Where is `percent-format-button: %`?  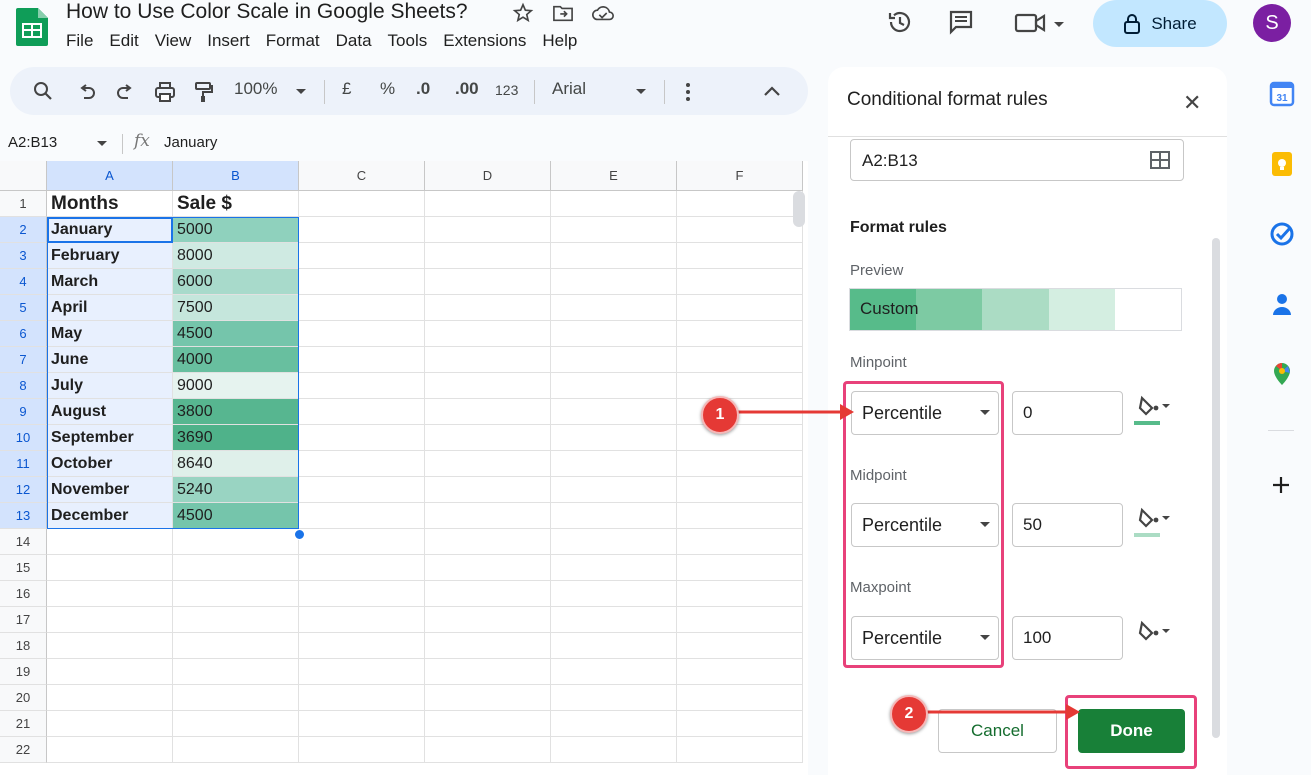 percent-format-button: % is located at coordinates (387, 89).